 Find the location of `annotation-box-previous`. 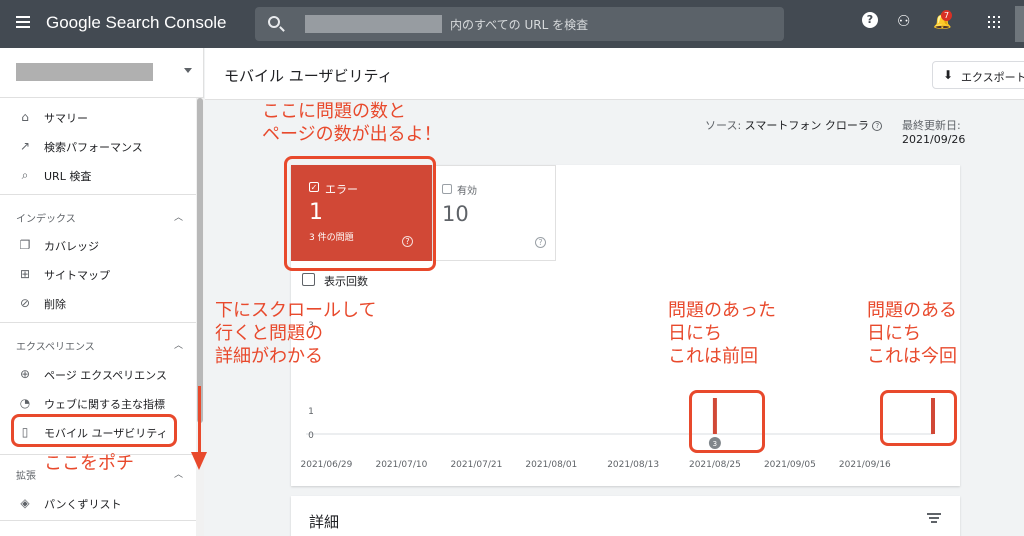

annotation-box-previous is located at coordinates (727, 421).